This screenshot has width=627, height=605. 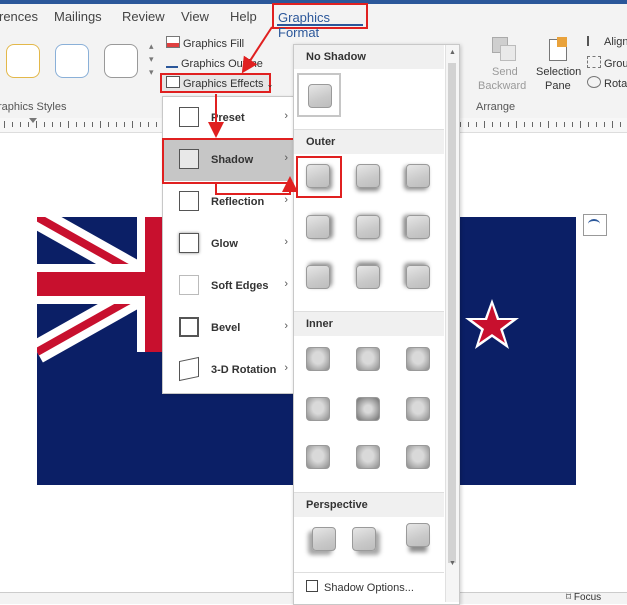 What do you see at coordinates (257, 50) in the screenshot?
I see `arrow-to-effects` at bounding box center [257, 50].